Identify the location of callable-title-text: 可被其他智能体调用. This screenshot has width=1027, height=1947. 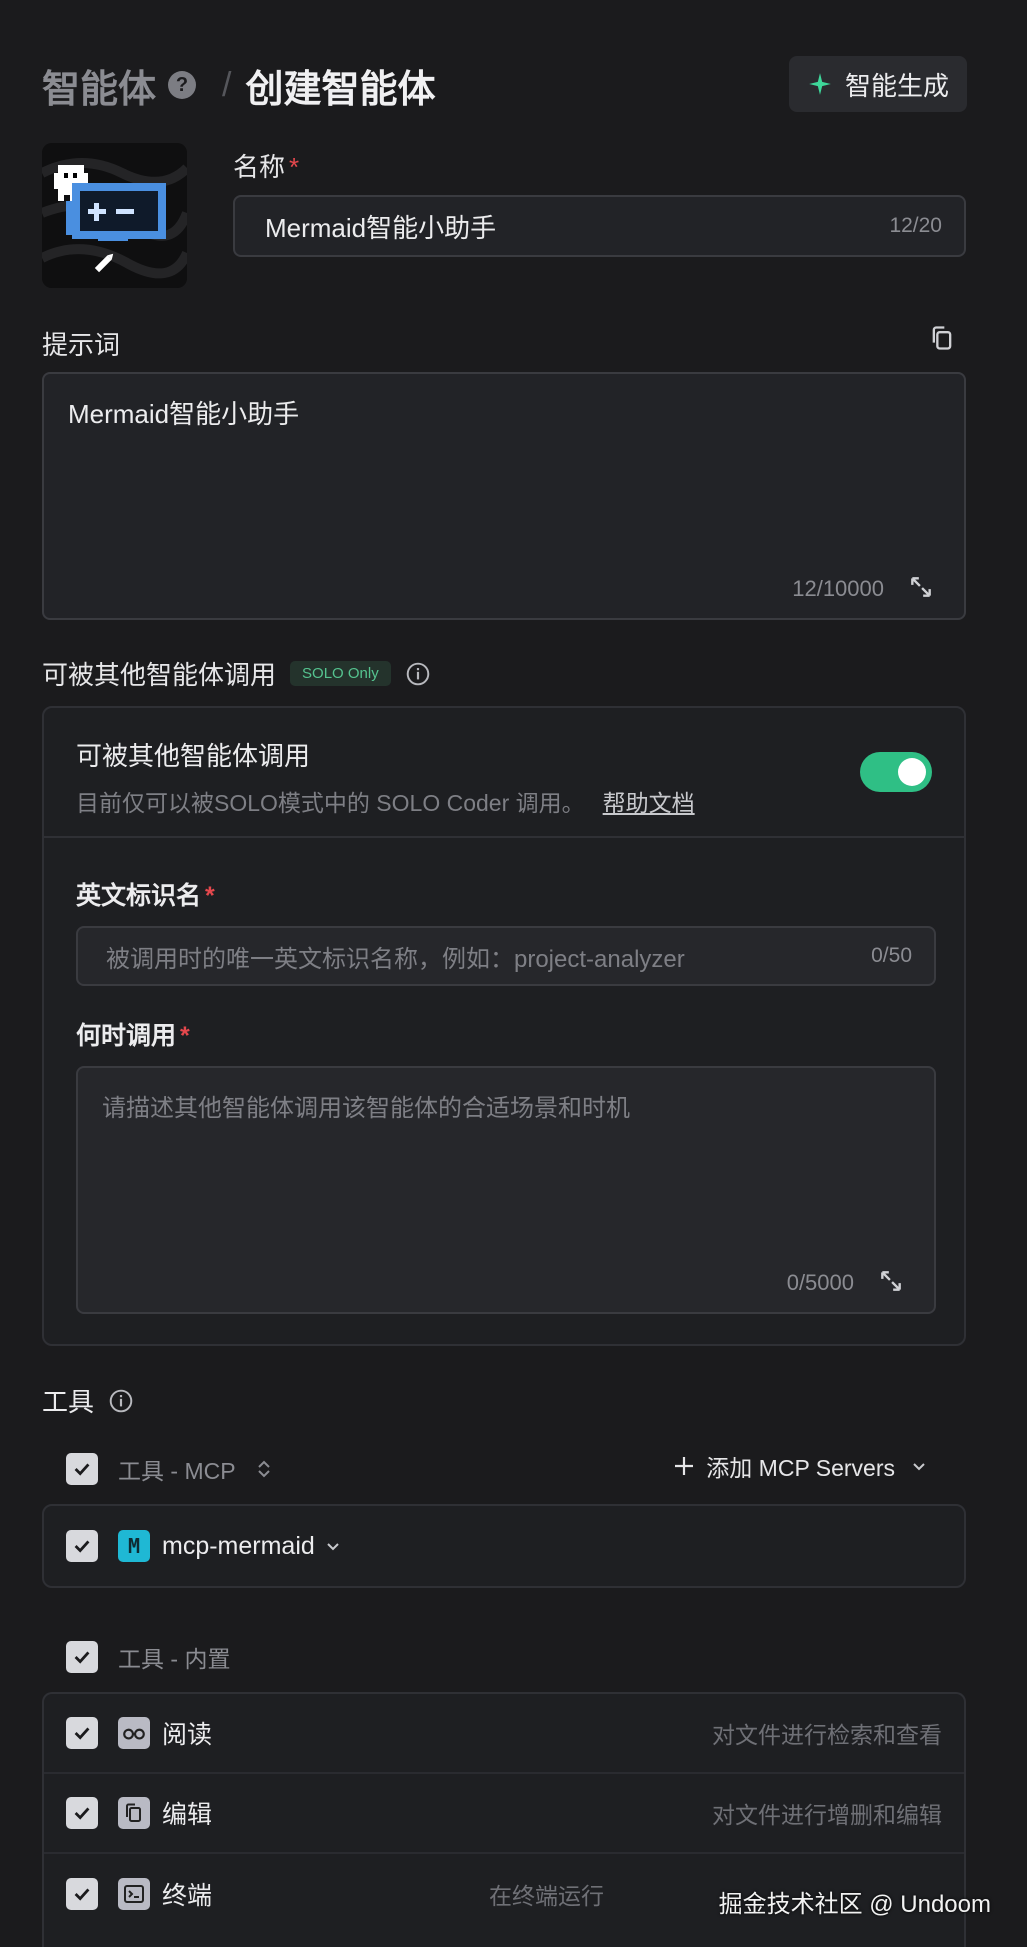
(159, 675).